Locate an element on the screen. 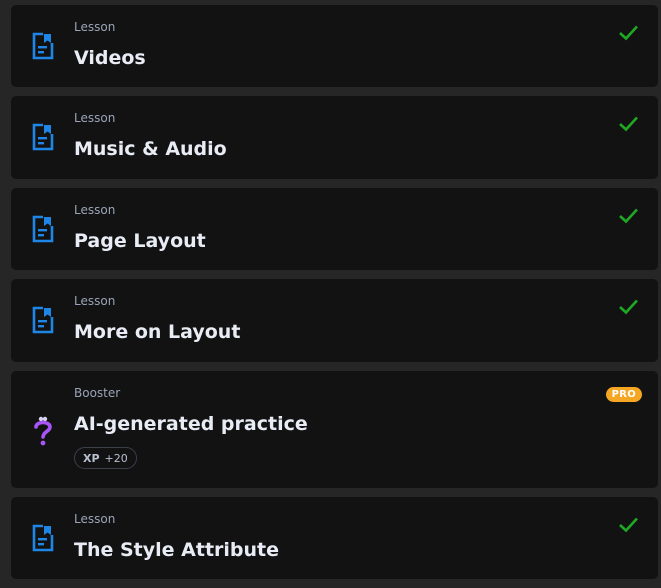 This screenshot has height=588, width=661. lesson-item-the-style-attribute: Lesson The Style Attribute is located at coordinates (334, 538).